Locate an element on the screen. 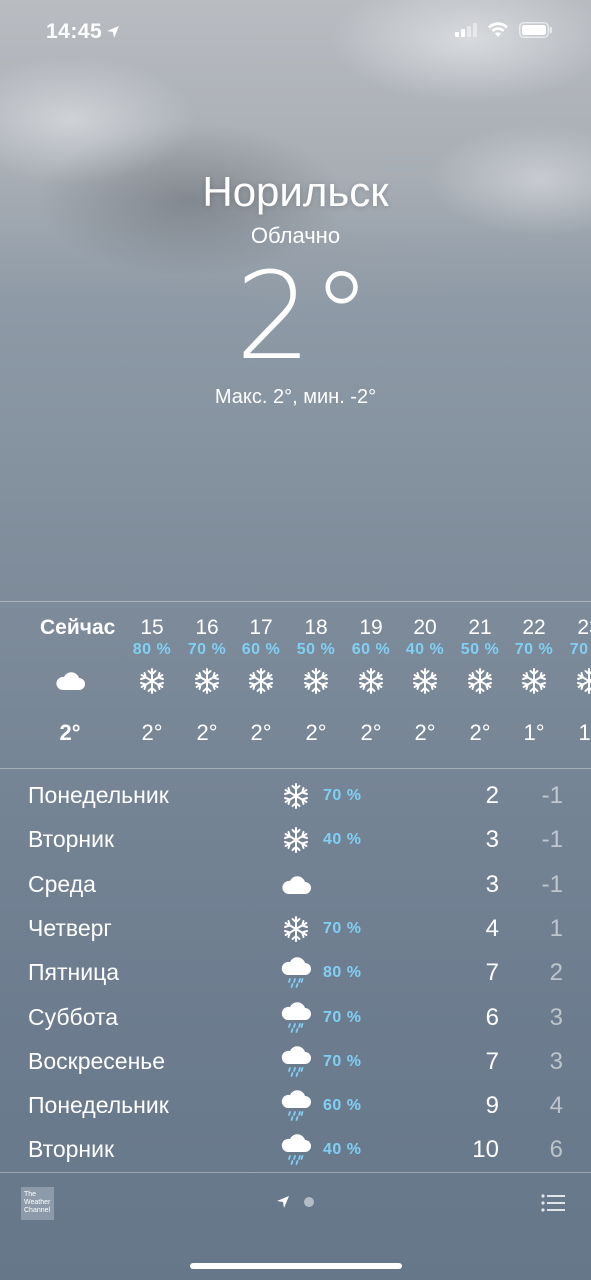 This screenshot has width=591, height=1280. home-indicator is located at coordinates (296, 1266).